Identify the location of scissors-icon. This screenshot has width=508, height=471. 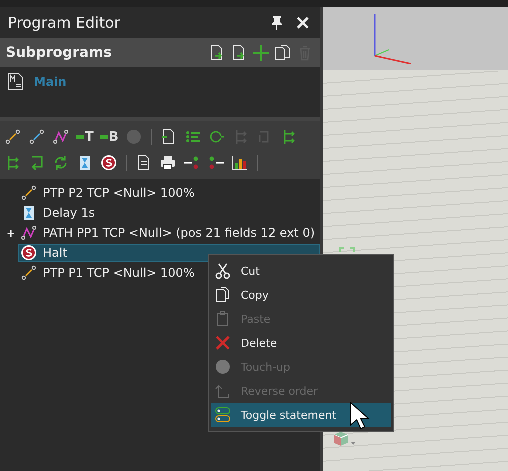
(223, 271).